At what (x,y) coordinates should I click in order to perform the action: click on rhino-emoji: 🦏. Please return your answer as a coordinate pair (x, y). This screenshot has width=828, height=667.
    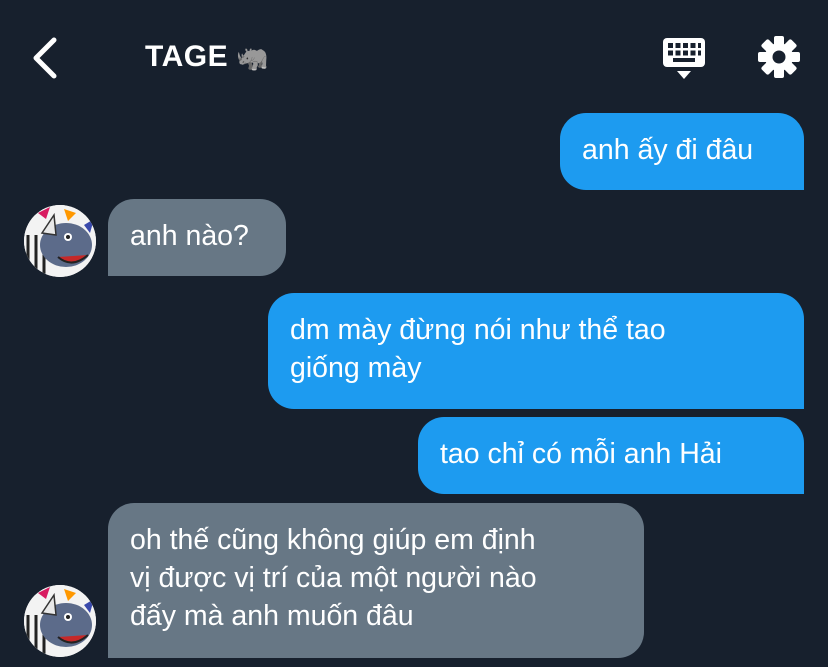
    Looking at the image, I should click on (252, 56).